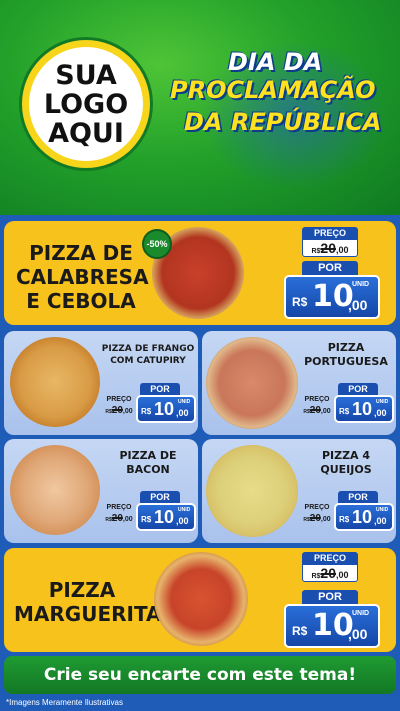  Describe the element at coordinates (148, 349) in the screenshot. I see `product-name-line: PIZZA DE FRANGO` at that location.